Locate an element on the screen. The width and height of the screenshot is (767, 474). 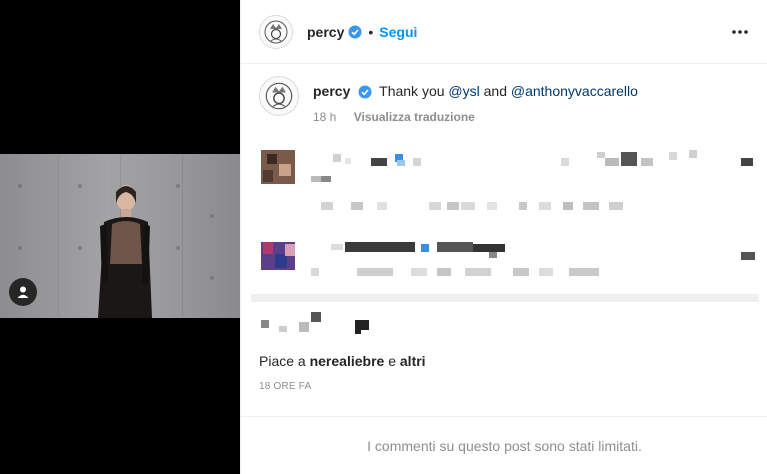
comments-divider is located at coordinates (504, 416).